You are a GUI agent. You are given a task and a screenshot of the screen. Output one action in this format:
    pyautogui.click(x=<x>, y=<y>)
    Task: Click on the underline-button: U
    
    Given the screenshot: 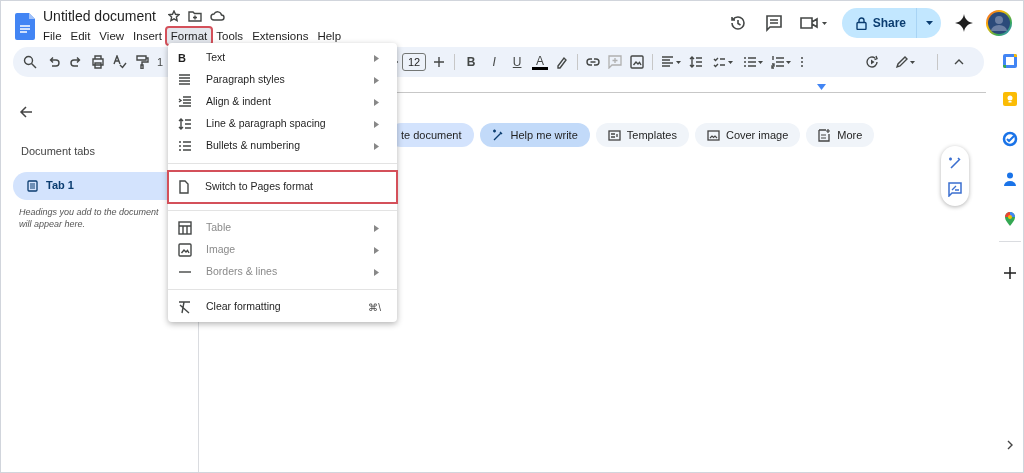 What is the action you would take?
    pyautogui.click(x=517, y=62)
    